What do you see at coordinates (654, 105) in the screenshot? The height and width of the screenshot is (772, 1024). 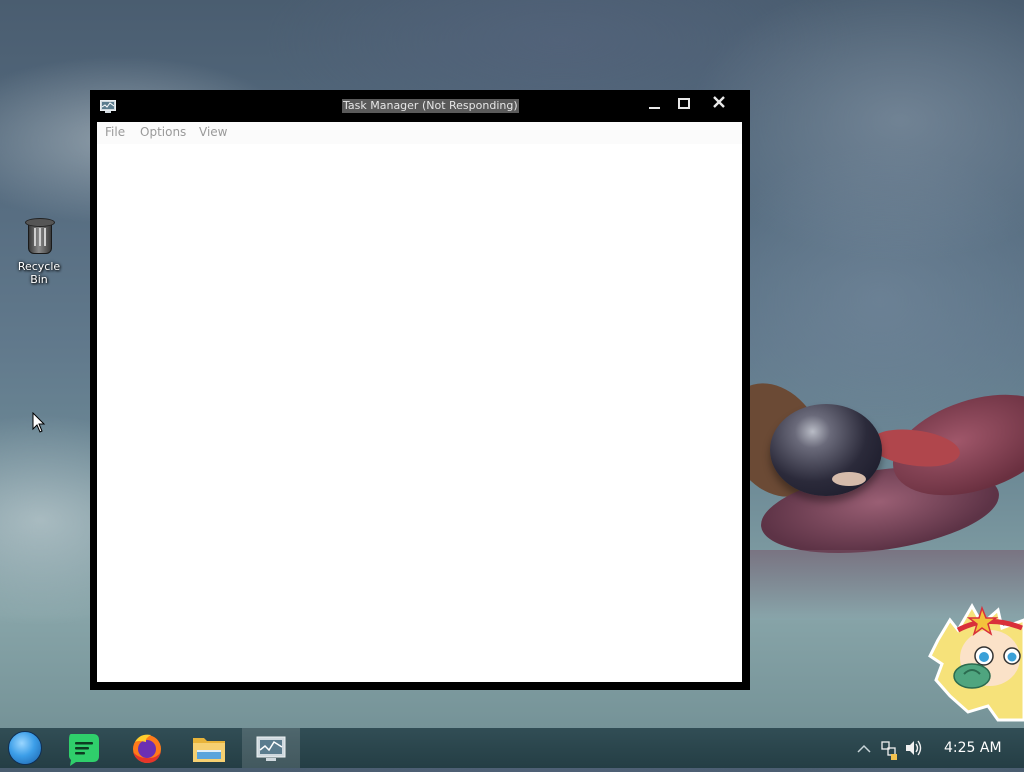 I see `minimize-button` at bounding box center [654, 105].